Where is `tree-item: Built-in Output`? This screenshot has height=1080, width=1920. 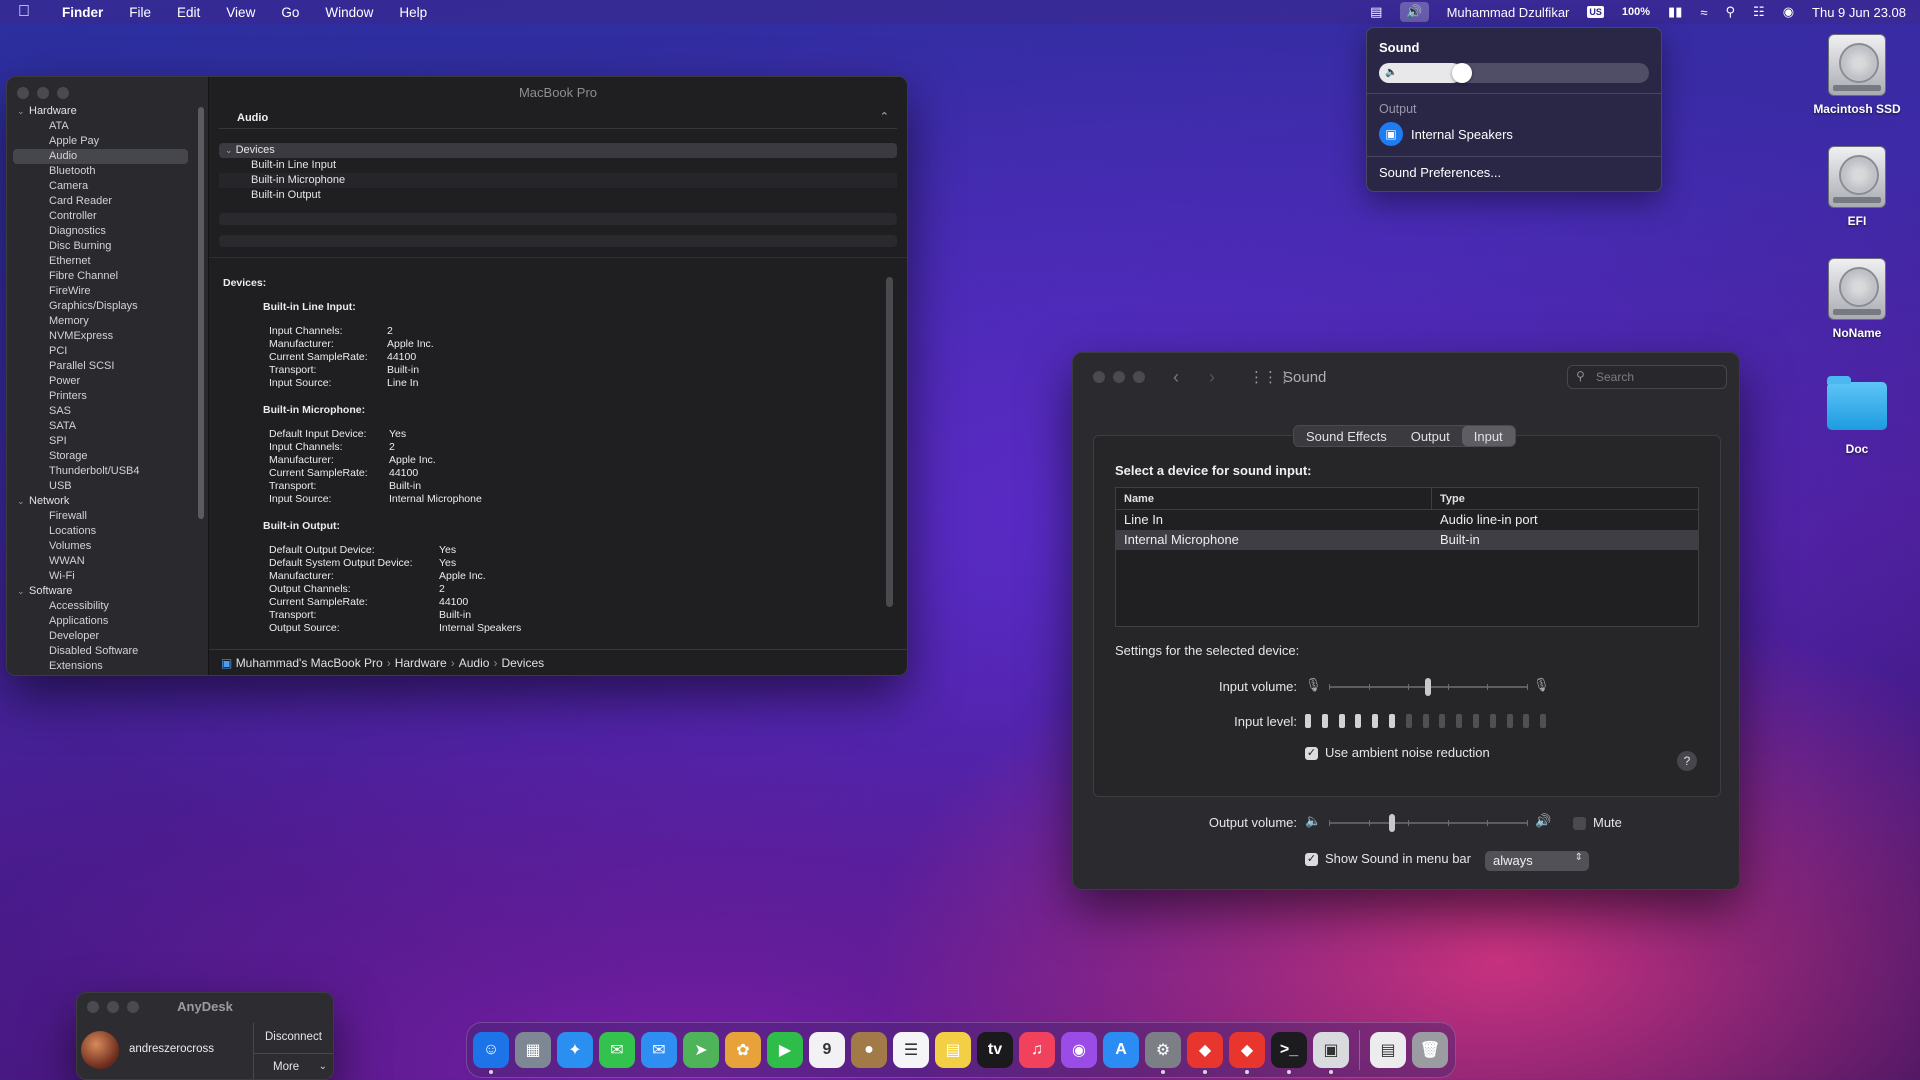
tree-item: Built-in Output is located at coordinates (558, 195).